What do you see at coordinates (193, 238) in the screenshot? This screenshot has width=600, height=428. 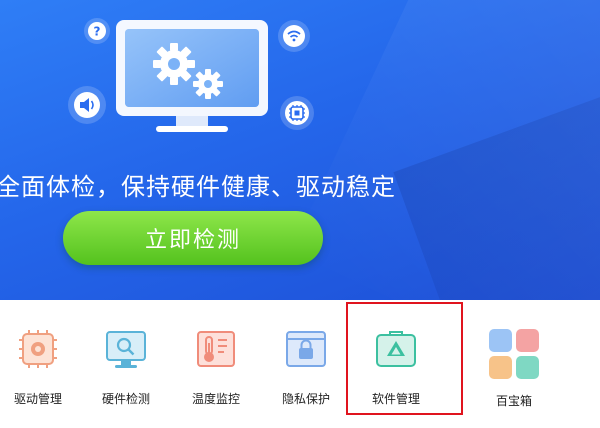 I see `scan-now-button: 立即检测` at bounding box center [193, 238].